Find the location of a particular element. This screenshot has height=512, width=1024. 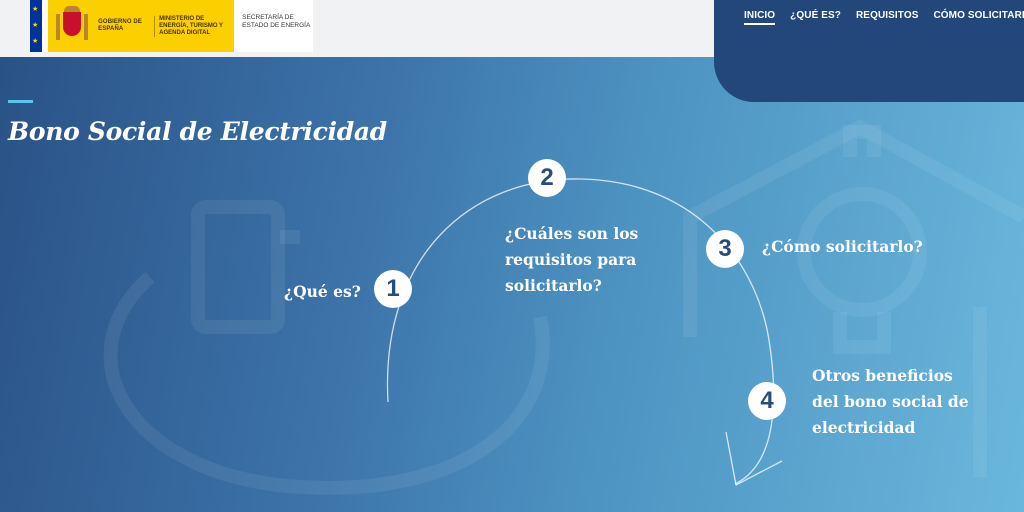

step-4-number-icon: 4 is located at coordinates (767, 401).